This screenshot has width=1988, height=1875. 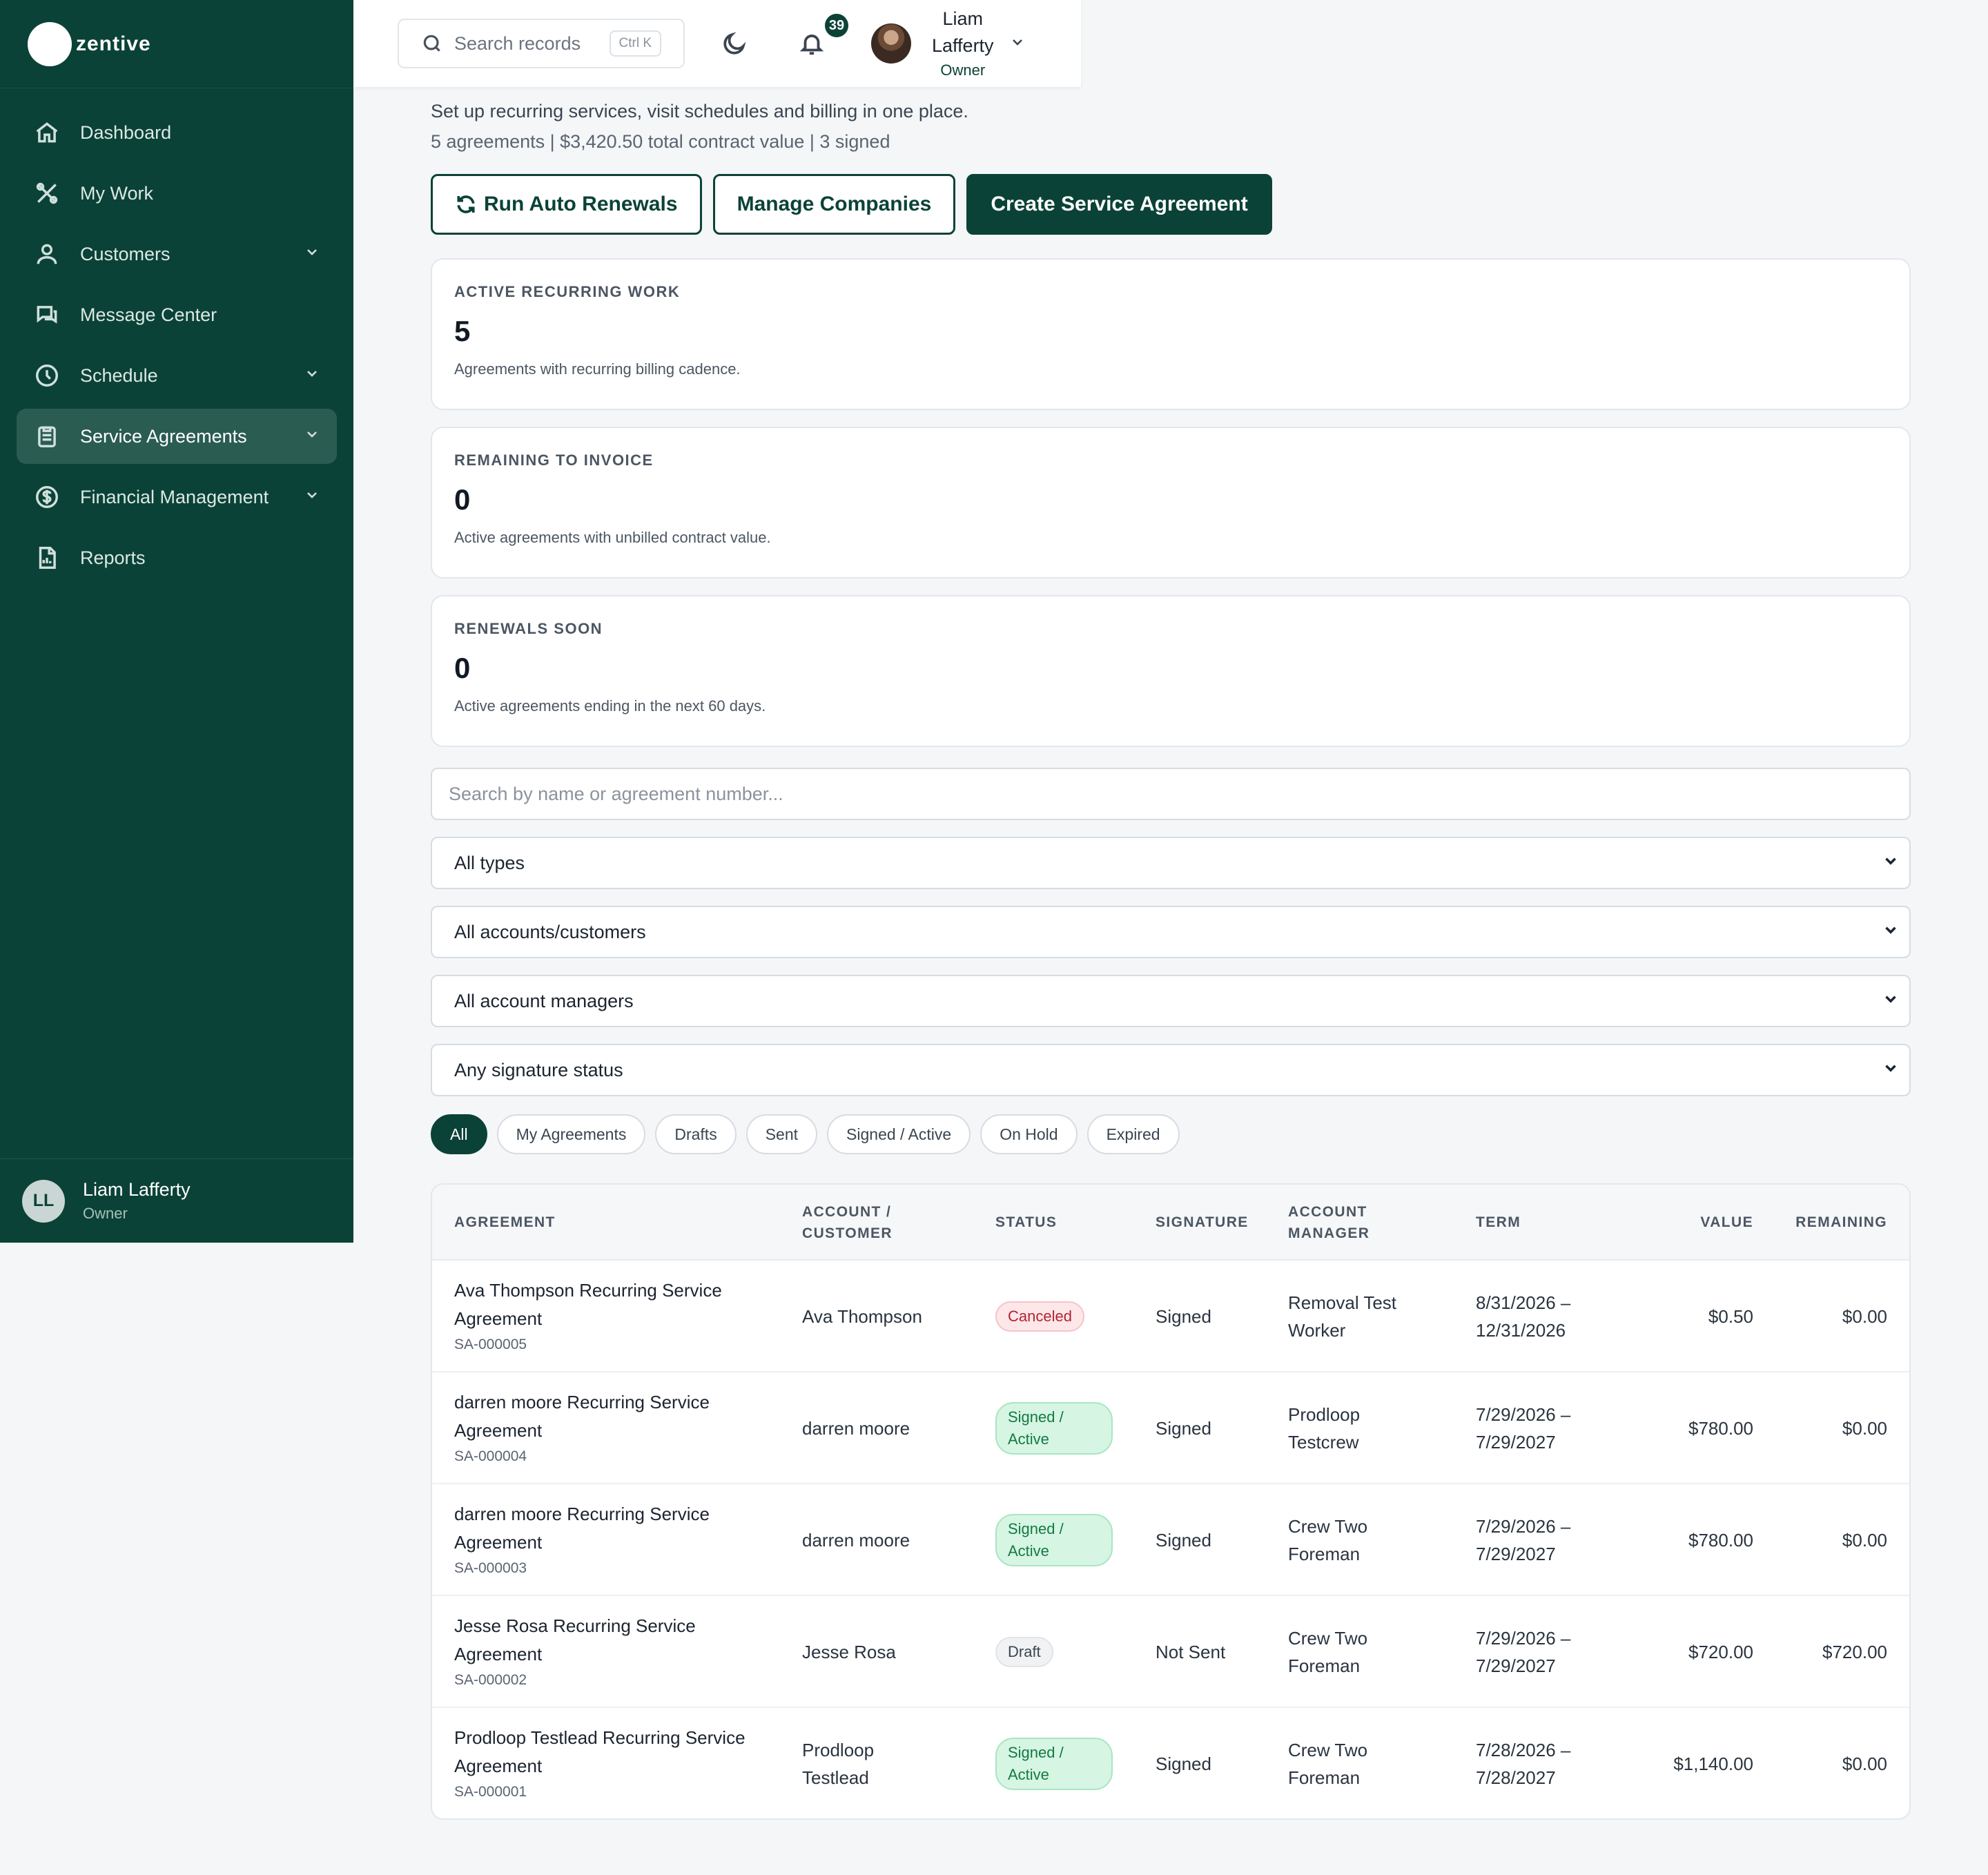 I want to click on sidebar-item-message-center: Message Center, so click(x=177, y=314).